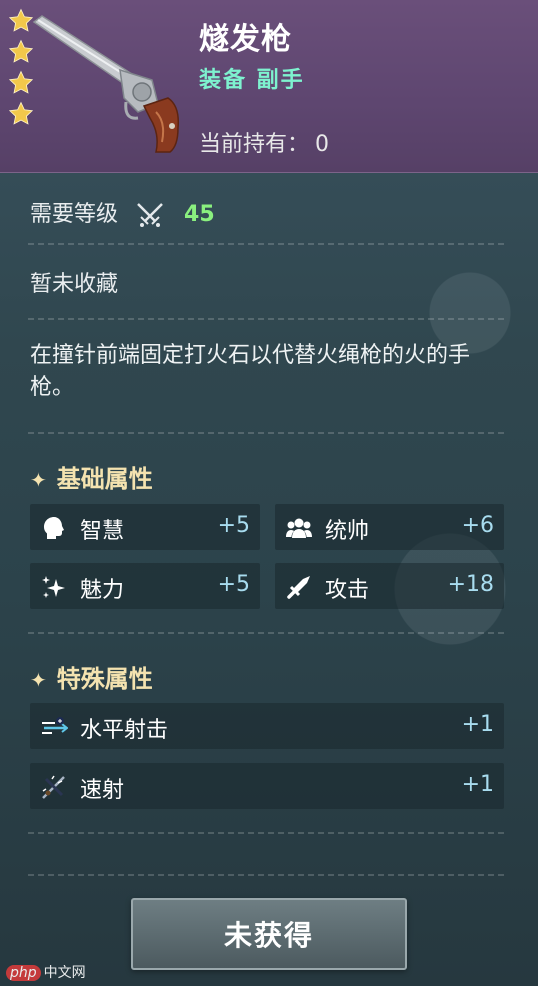  I want to click on owned-label: 当前持有：, so click(254, 144).